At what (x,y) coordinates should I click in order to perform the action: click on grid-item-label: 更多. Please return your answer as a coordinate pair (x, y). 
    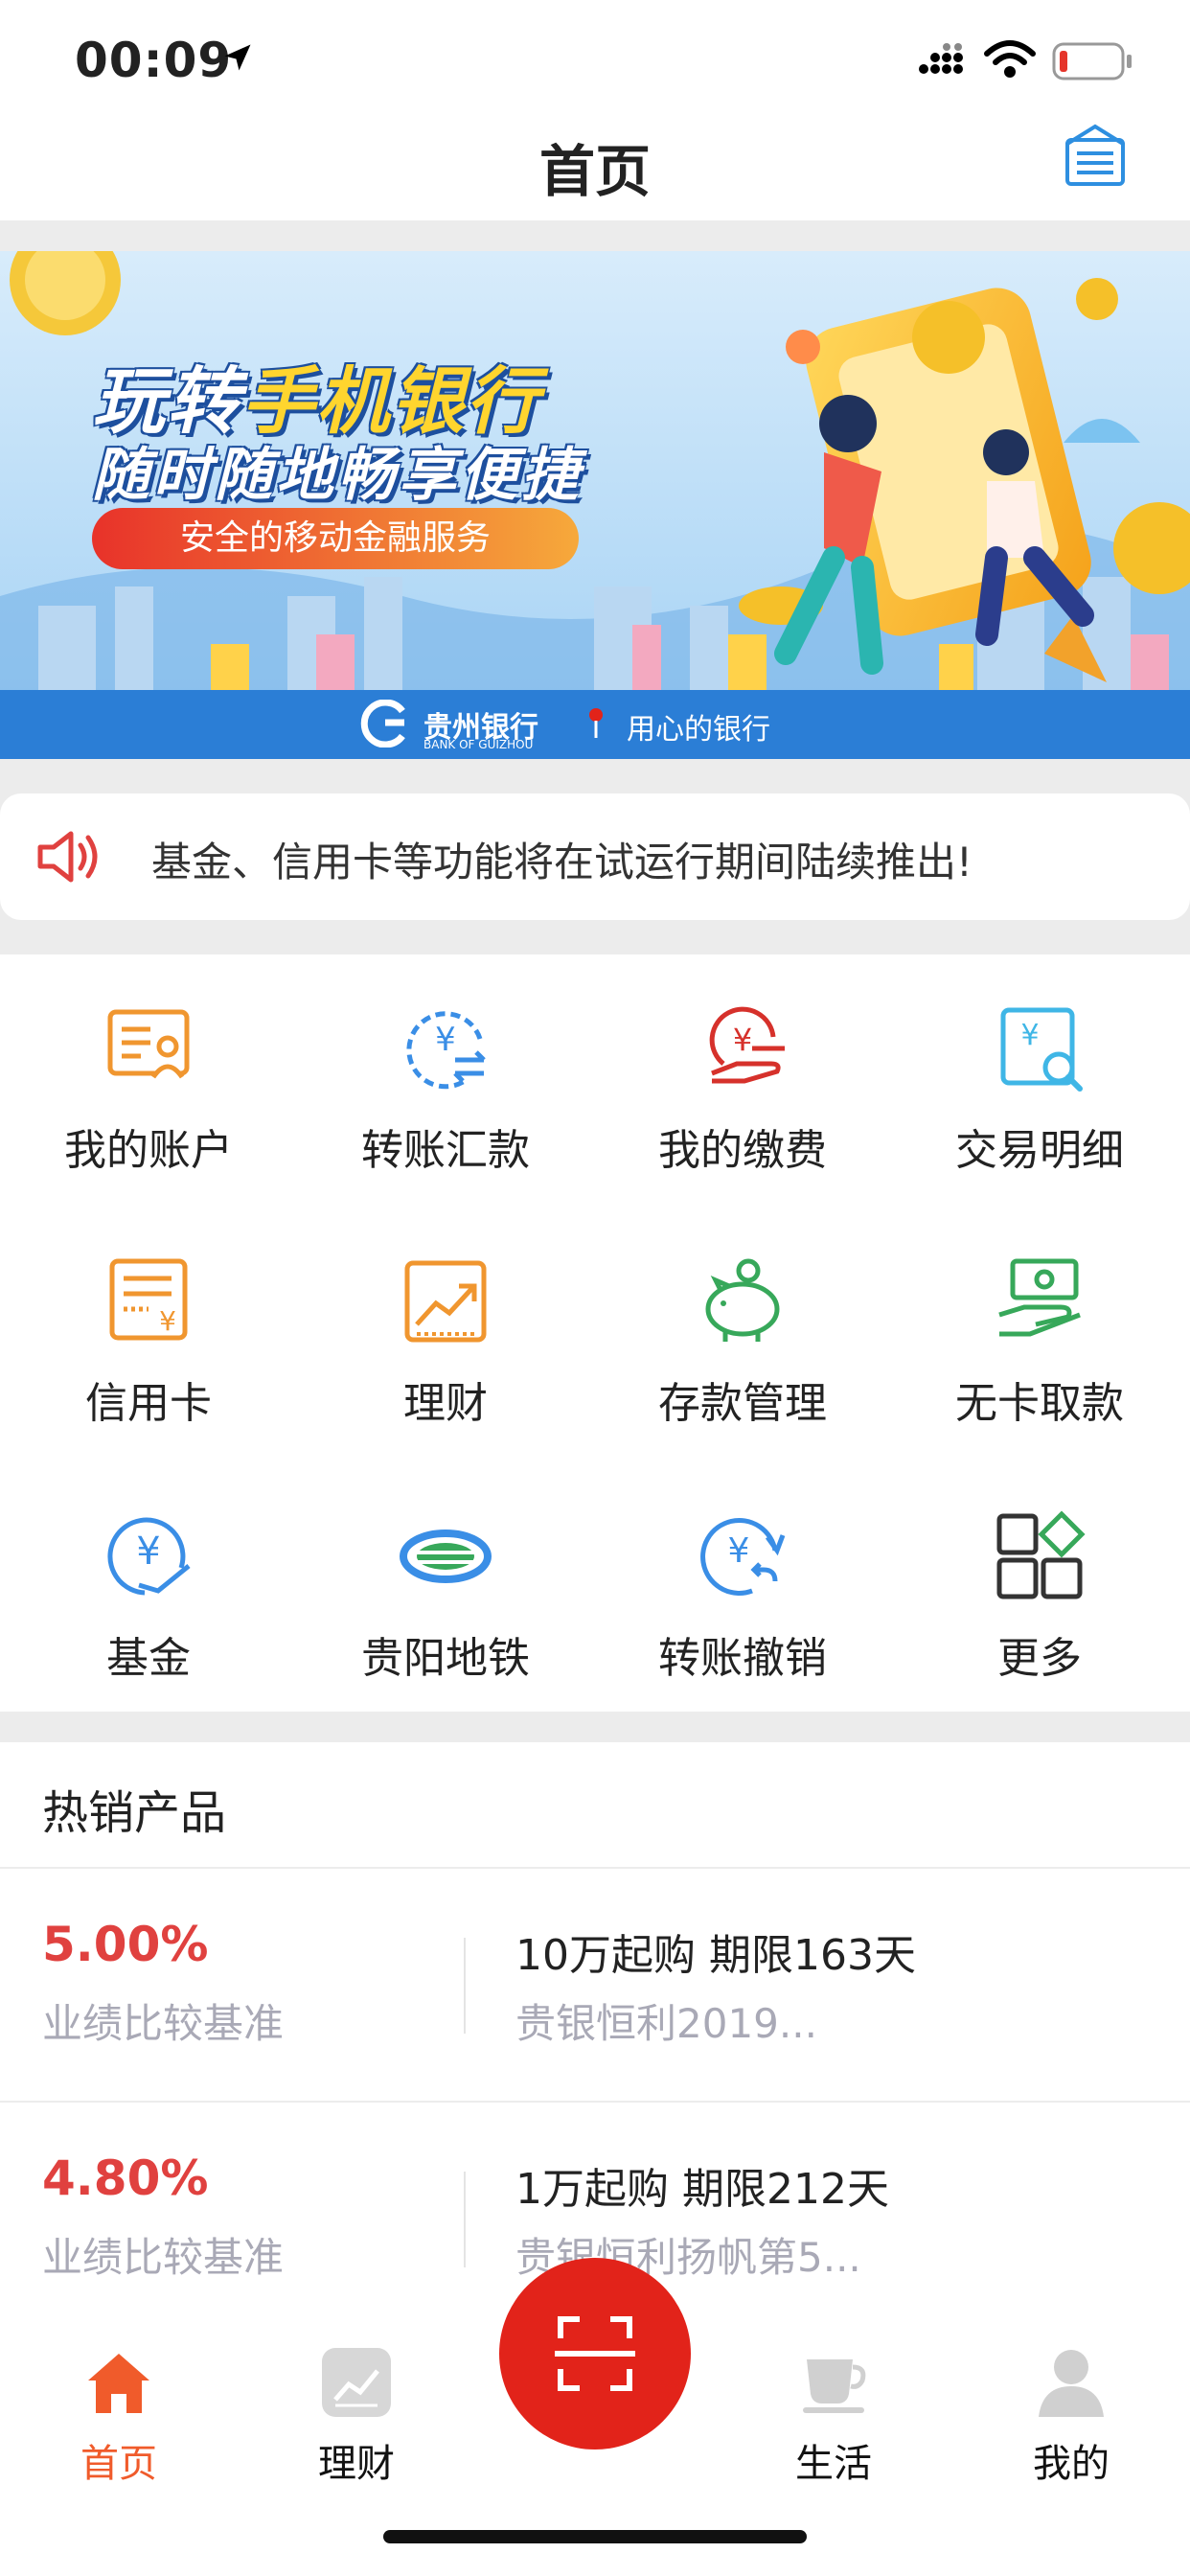
    Looking at the image, I should click on (1039, 1658).